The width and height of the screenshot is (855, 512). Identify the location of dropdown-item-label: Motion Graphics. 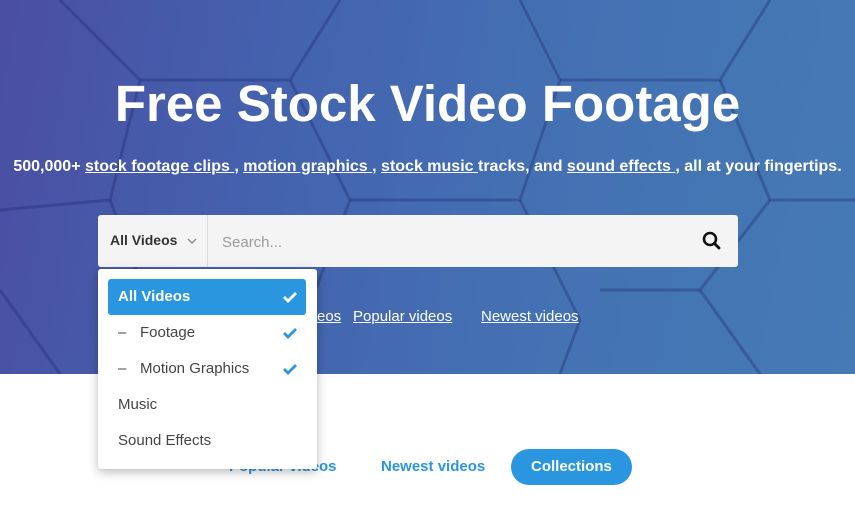
(195, 368).